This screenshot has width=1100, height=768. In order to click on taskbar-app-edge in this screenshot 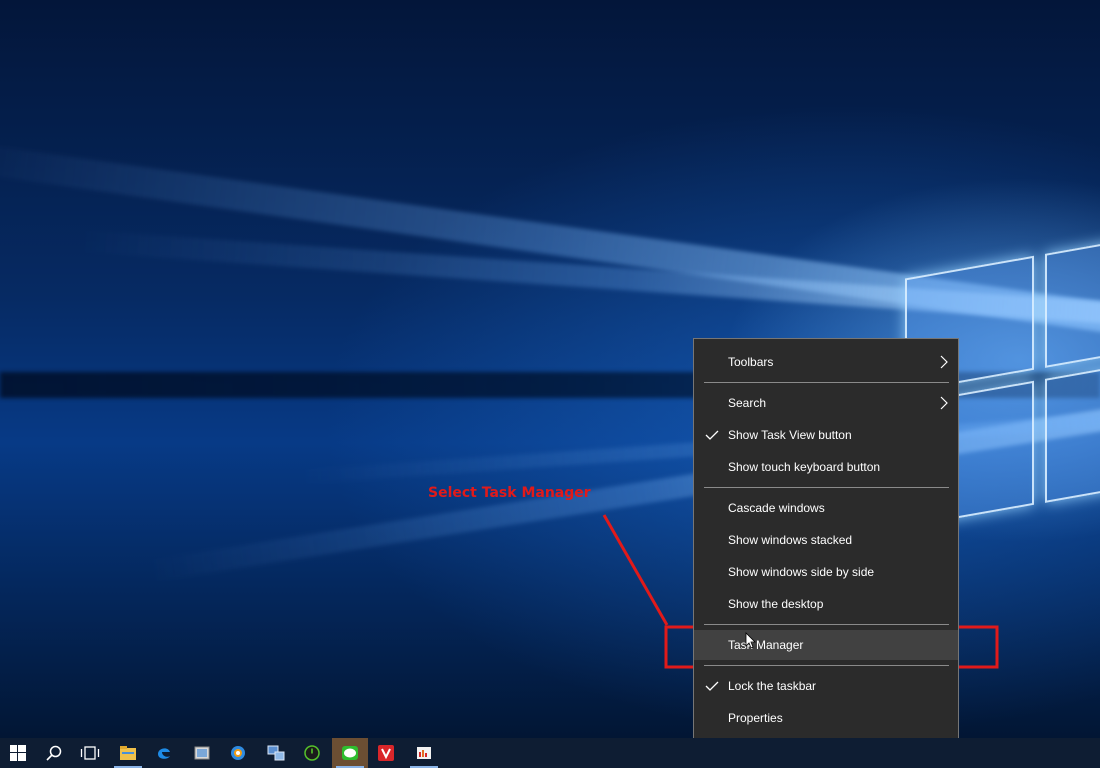, I will do `click(164, 753)`.